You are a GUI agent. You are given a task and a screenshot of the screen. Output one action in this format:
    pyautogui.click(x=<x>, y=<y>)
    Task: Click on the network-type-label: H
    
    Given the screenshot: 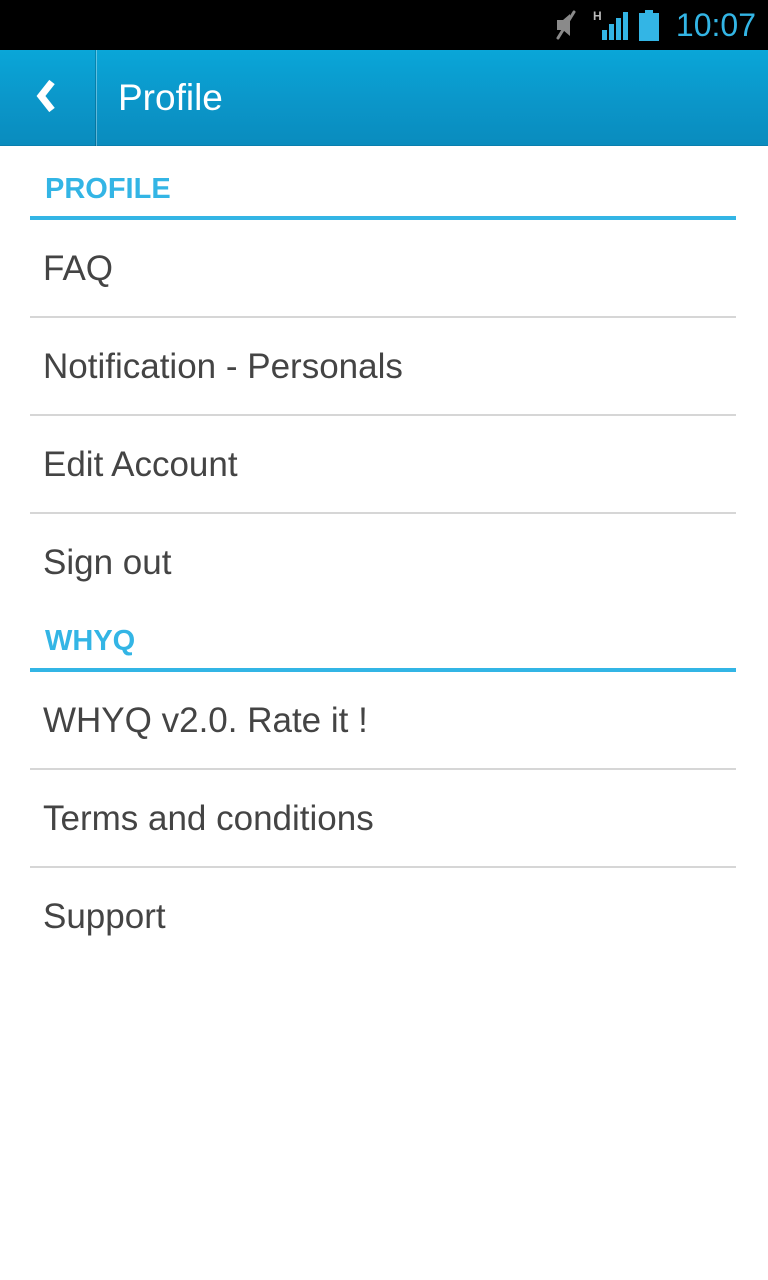 What is the action you would take?
    pyautogui.click(x=597, y=16)
    